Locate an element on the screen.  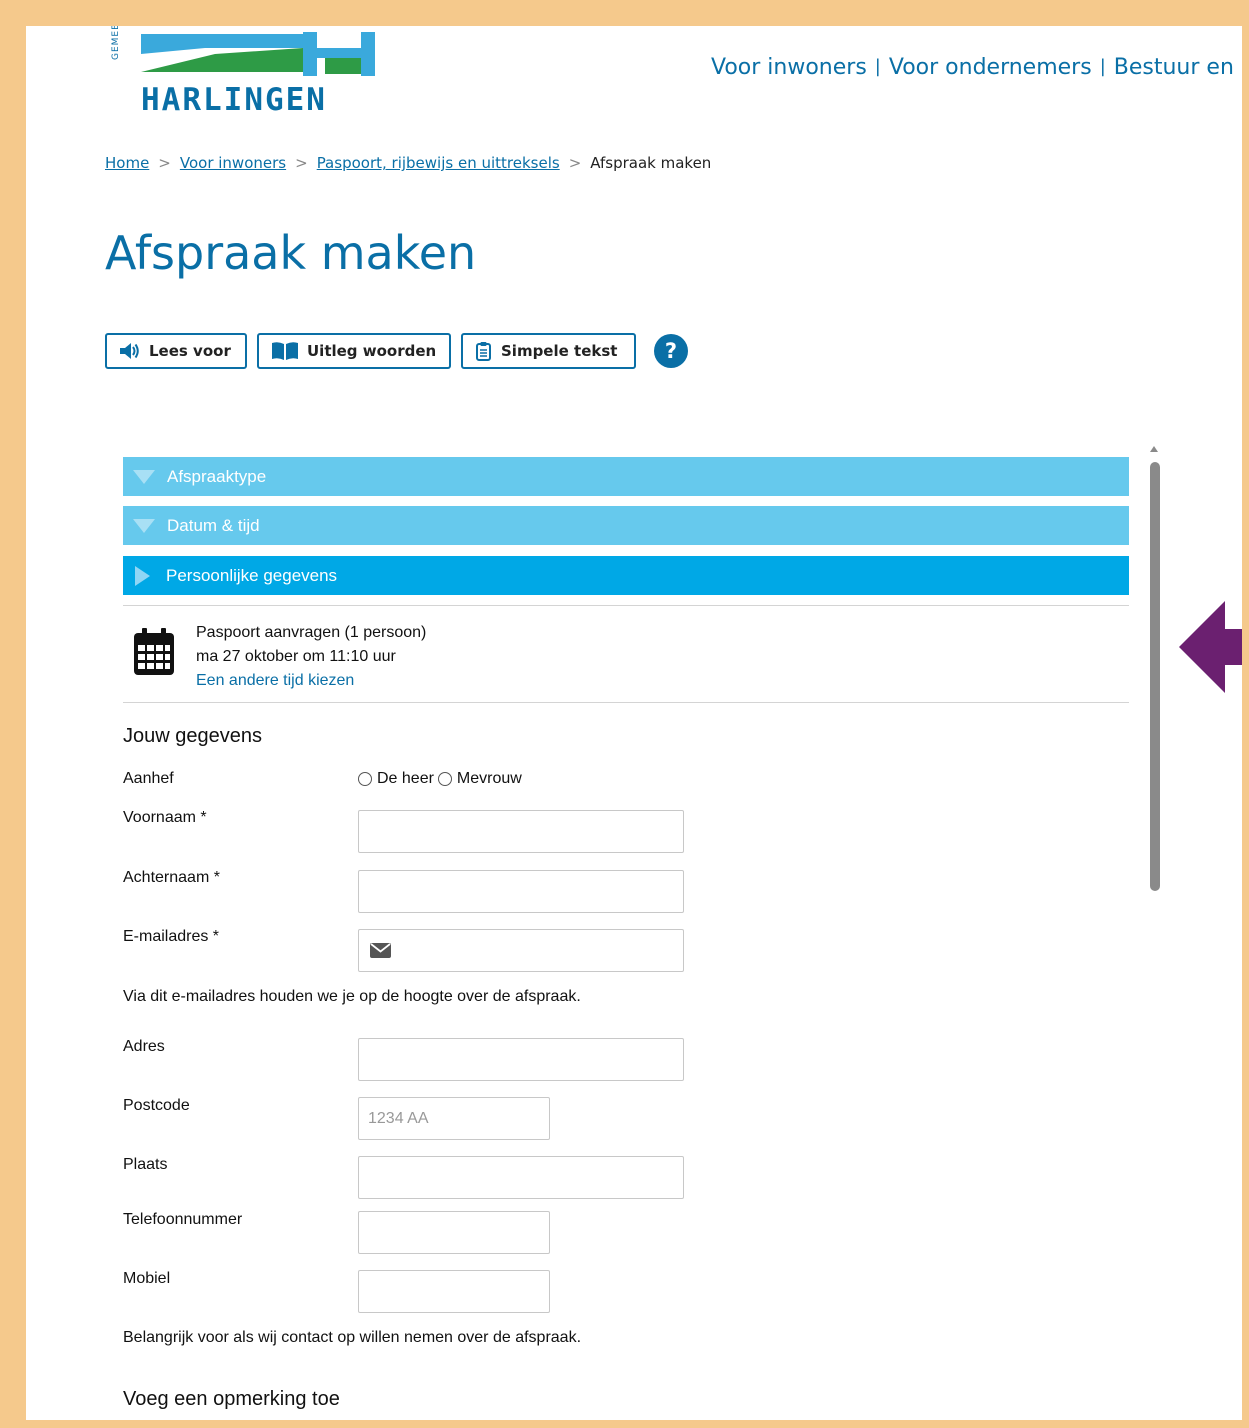
explain-words-label: Uitleg woorden is located at coordinates (372, 351).